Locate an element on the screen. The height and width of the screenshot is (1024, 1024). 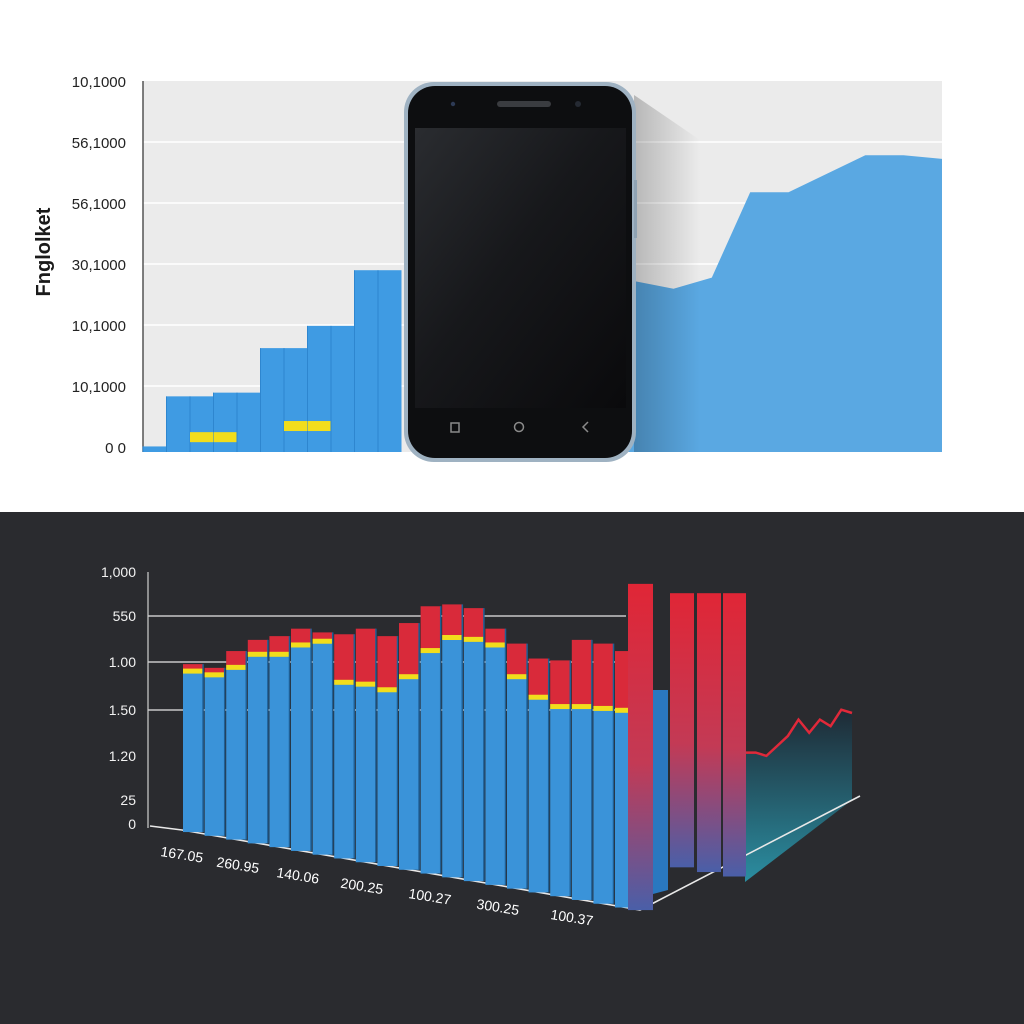
y-tick-label: 550 is located at coordinates (125, 616).